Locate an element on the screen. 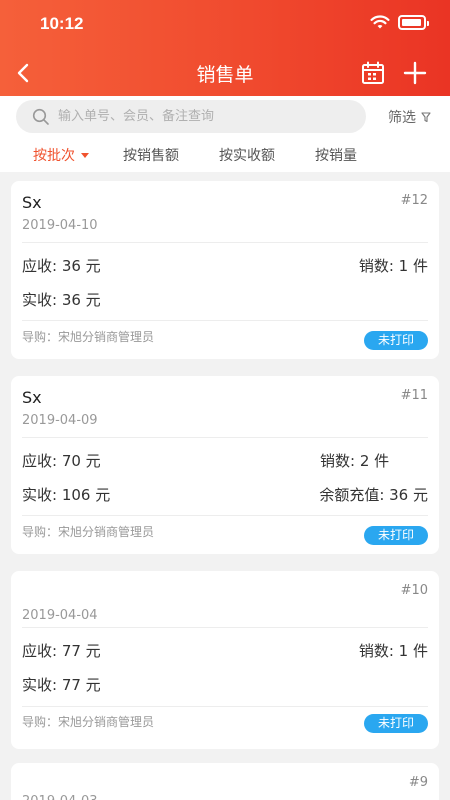 The image size is (450, 800). app-header: 10:12 销售单 is located at coordinates (225, 48).